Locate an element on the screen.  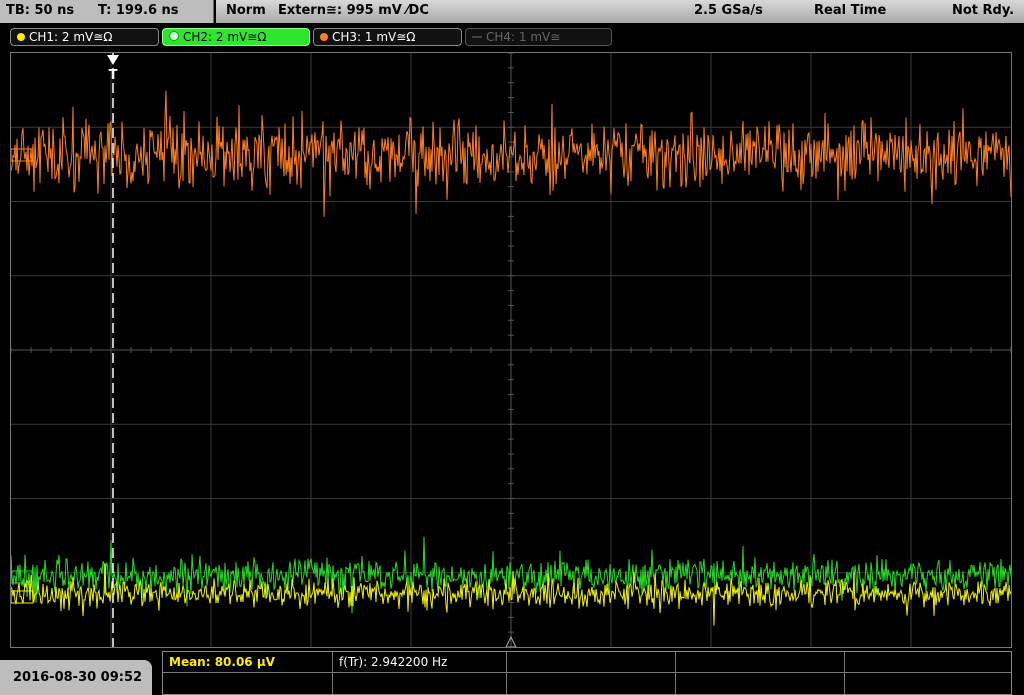
ch4-indicator-icon is located at coordinates (477, 37).